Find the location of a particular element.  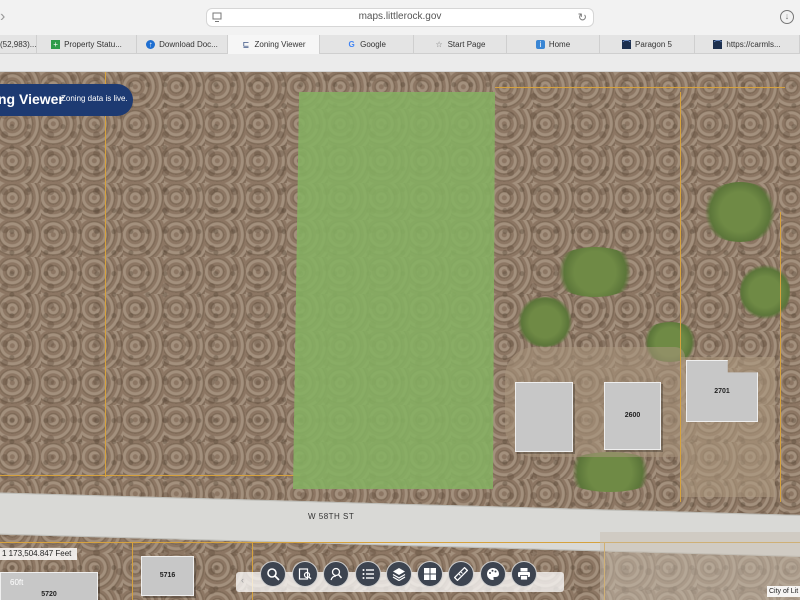

symbology-tool-button is located at coordinates (493, 574).